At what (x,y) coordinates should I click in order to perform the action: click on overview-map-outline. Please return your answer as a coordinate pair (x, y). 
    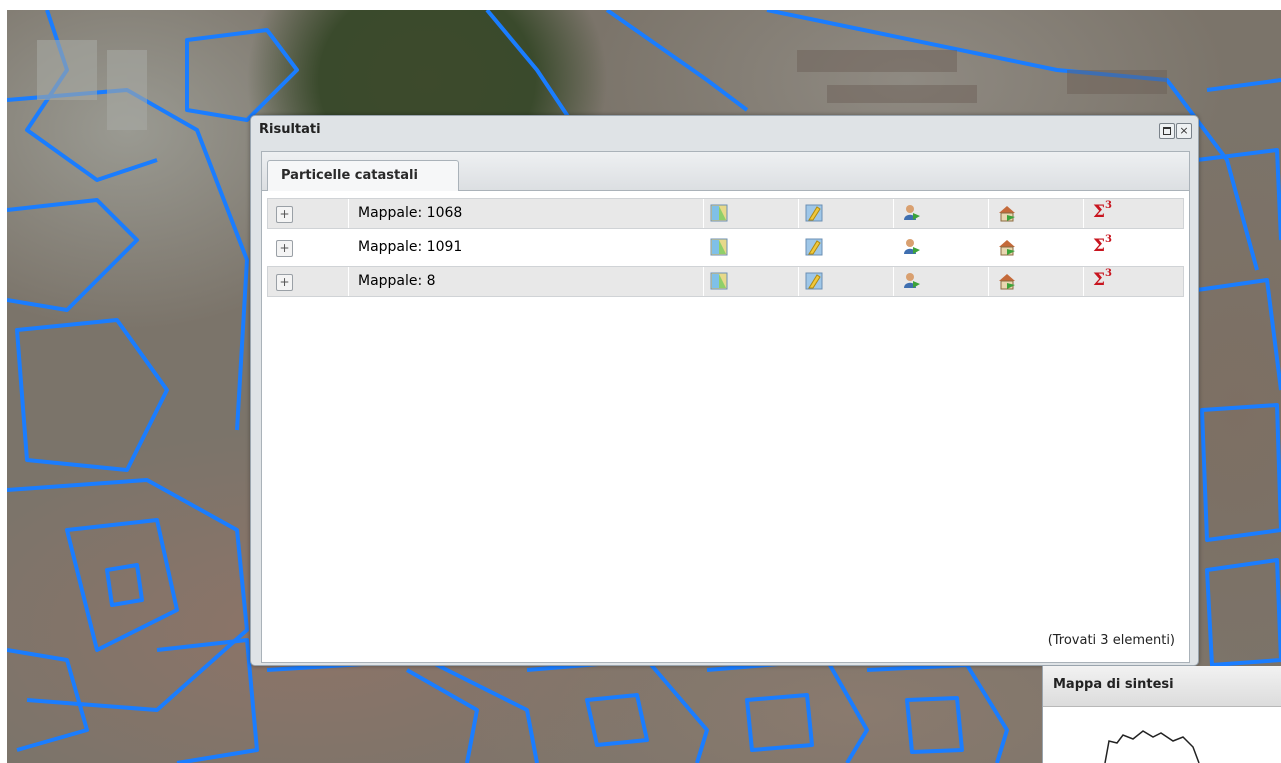
    Looking at the image, I should click on (1152, 746).